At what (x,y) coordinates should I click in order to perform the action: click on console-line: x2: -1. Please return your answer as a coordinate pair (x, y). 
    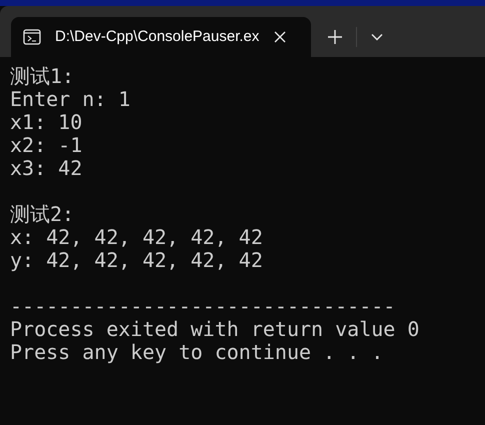
    Looking at the image, I should click on (46, 145).